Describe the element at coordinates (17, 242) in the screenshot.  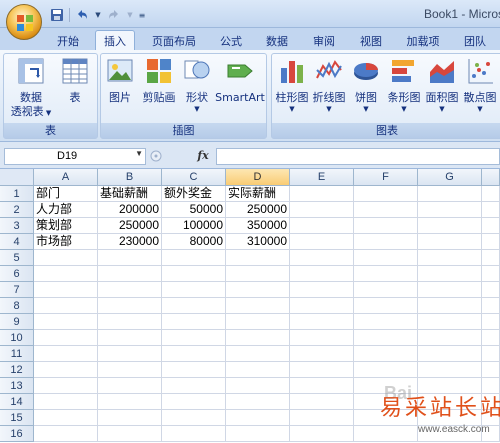
I see `row-header-4: 4` at that location.